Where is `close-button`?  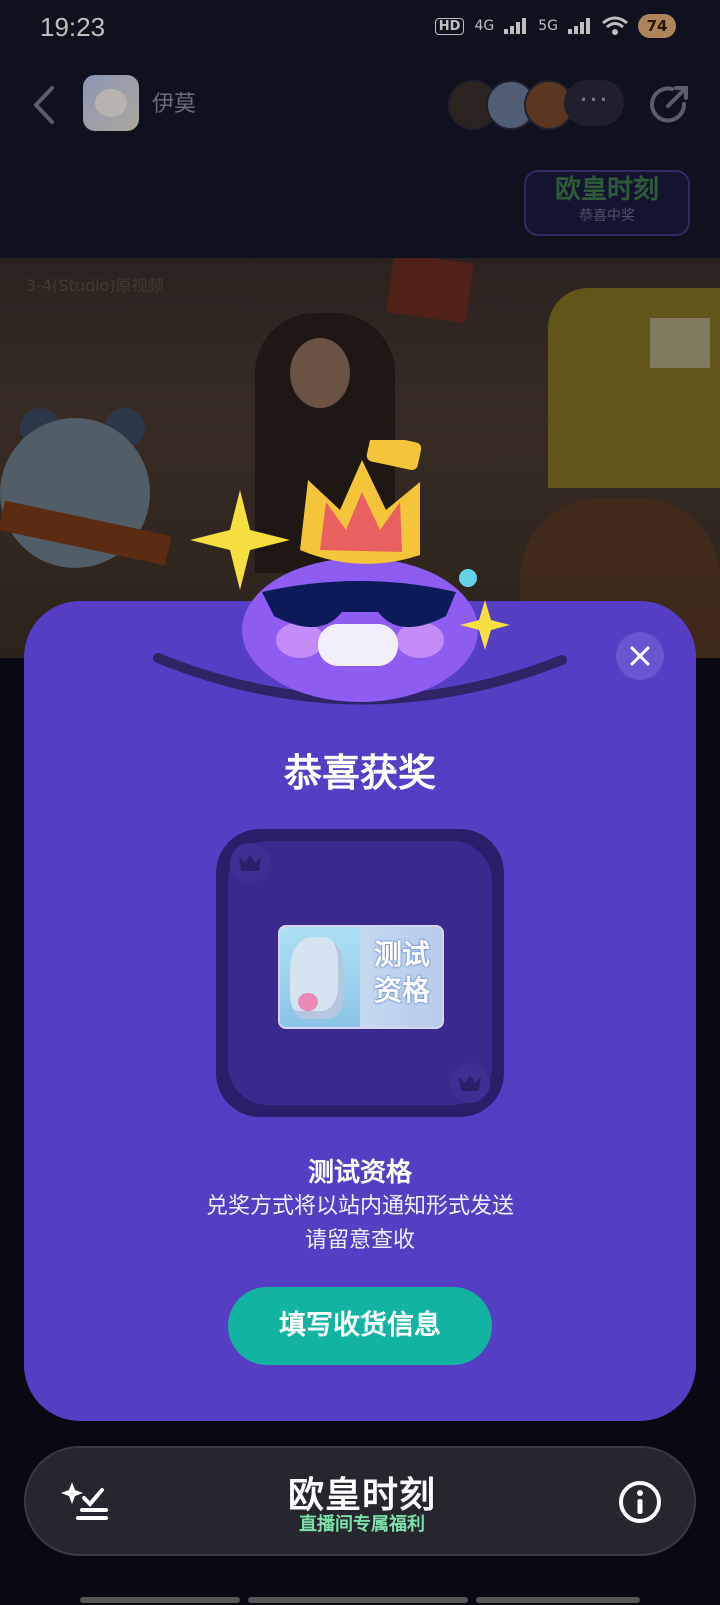
close-button is located at coordinates (640, 656).